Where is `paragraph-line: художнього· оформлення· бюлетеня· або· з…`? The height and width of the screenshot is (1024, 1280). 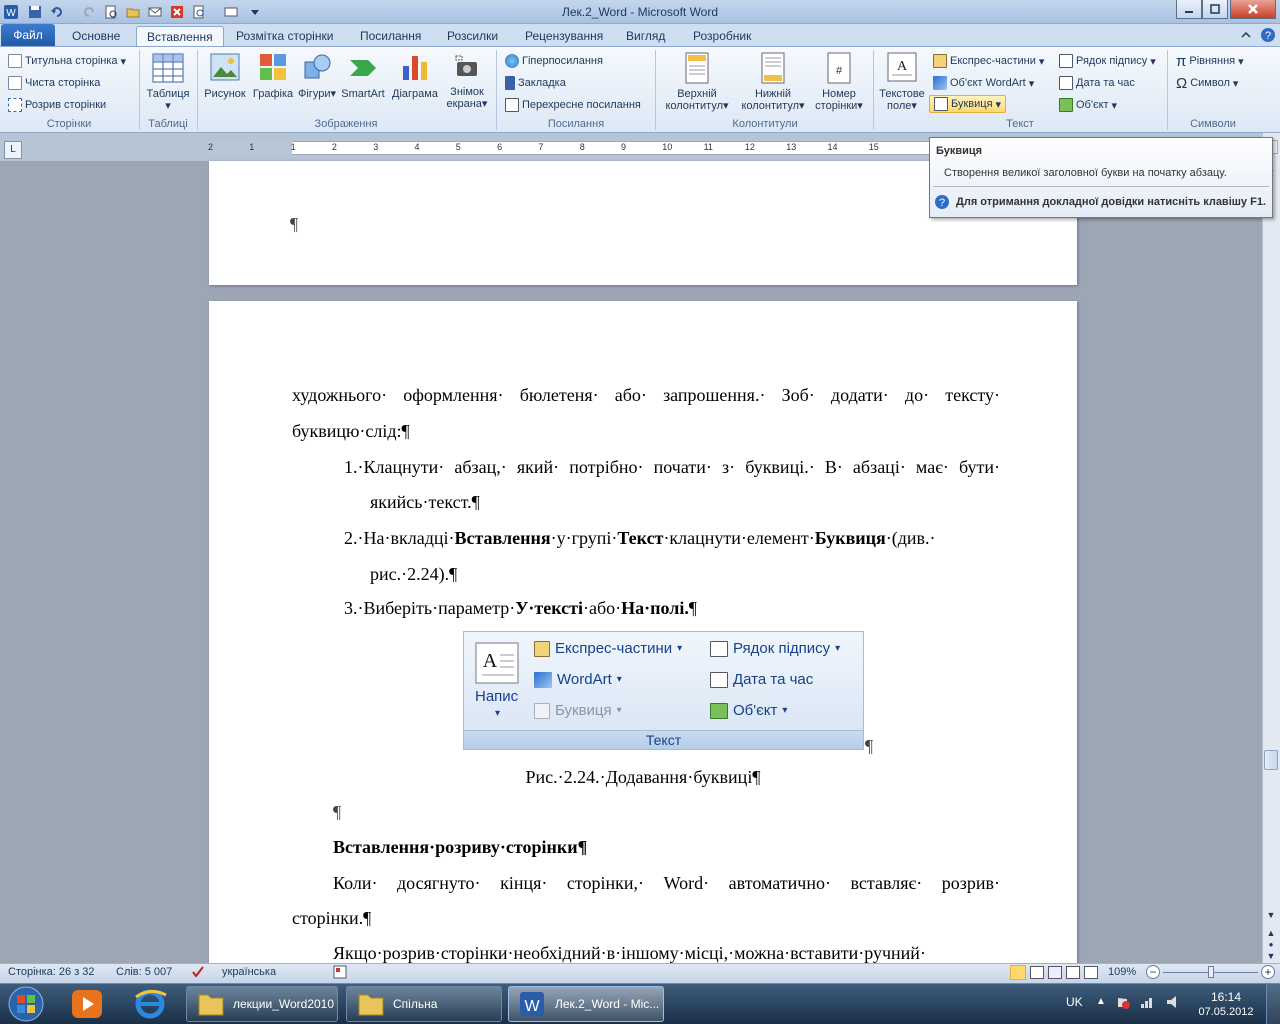 paragraph-line: художнього· оформлення· бюлетеня· або· з… is located at coordinates (646, 395).